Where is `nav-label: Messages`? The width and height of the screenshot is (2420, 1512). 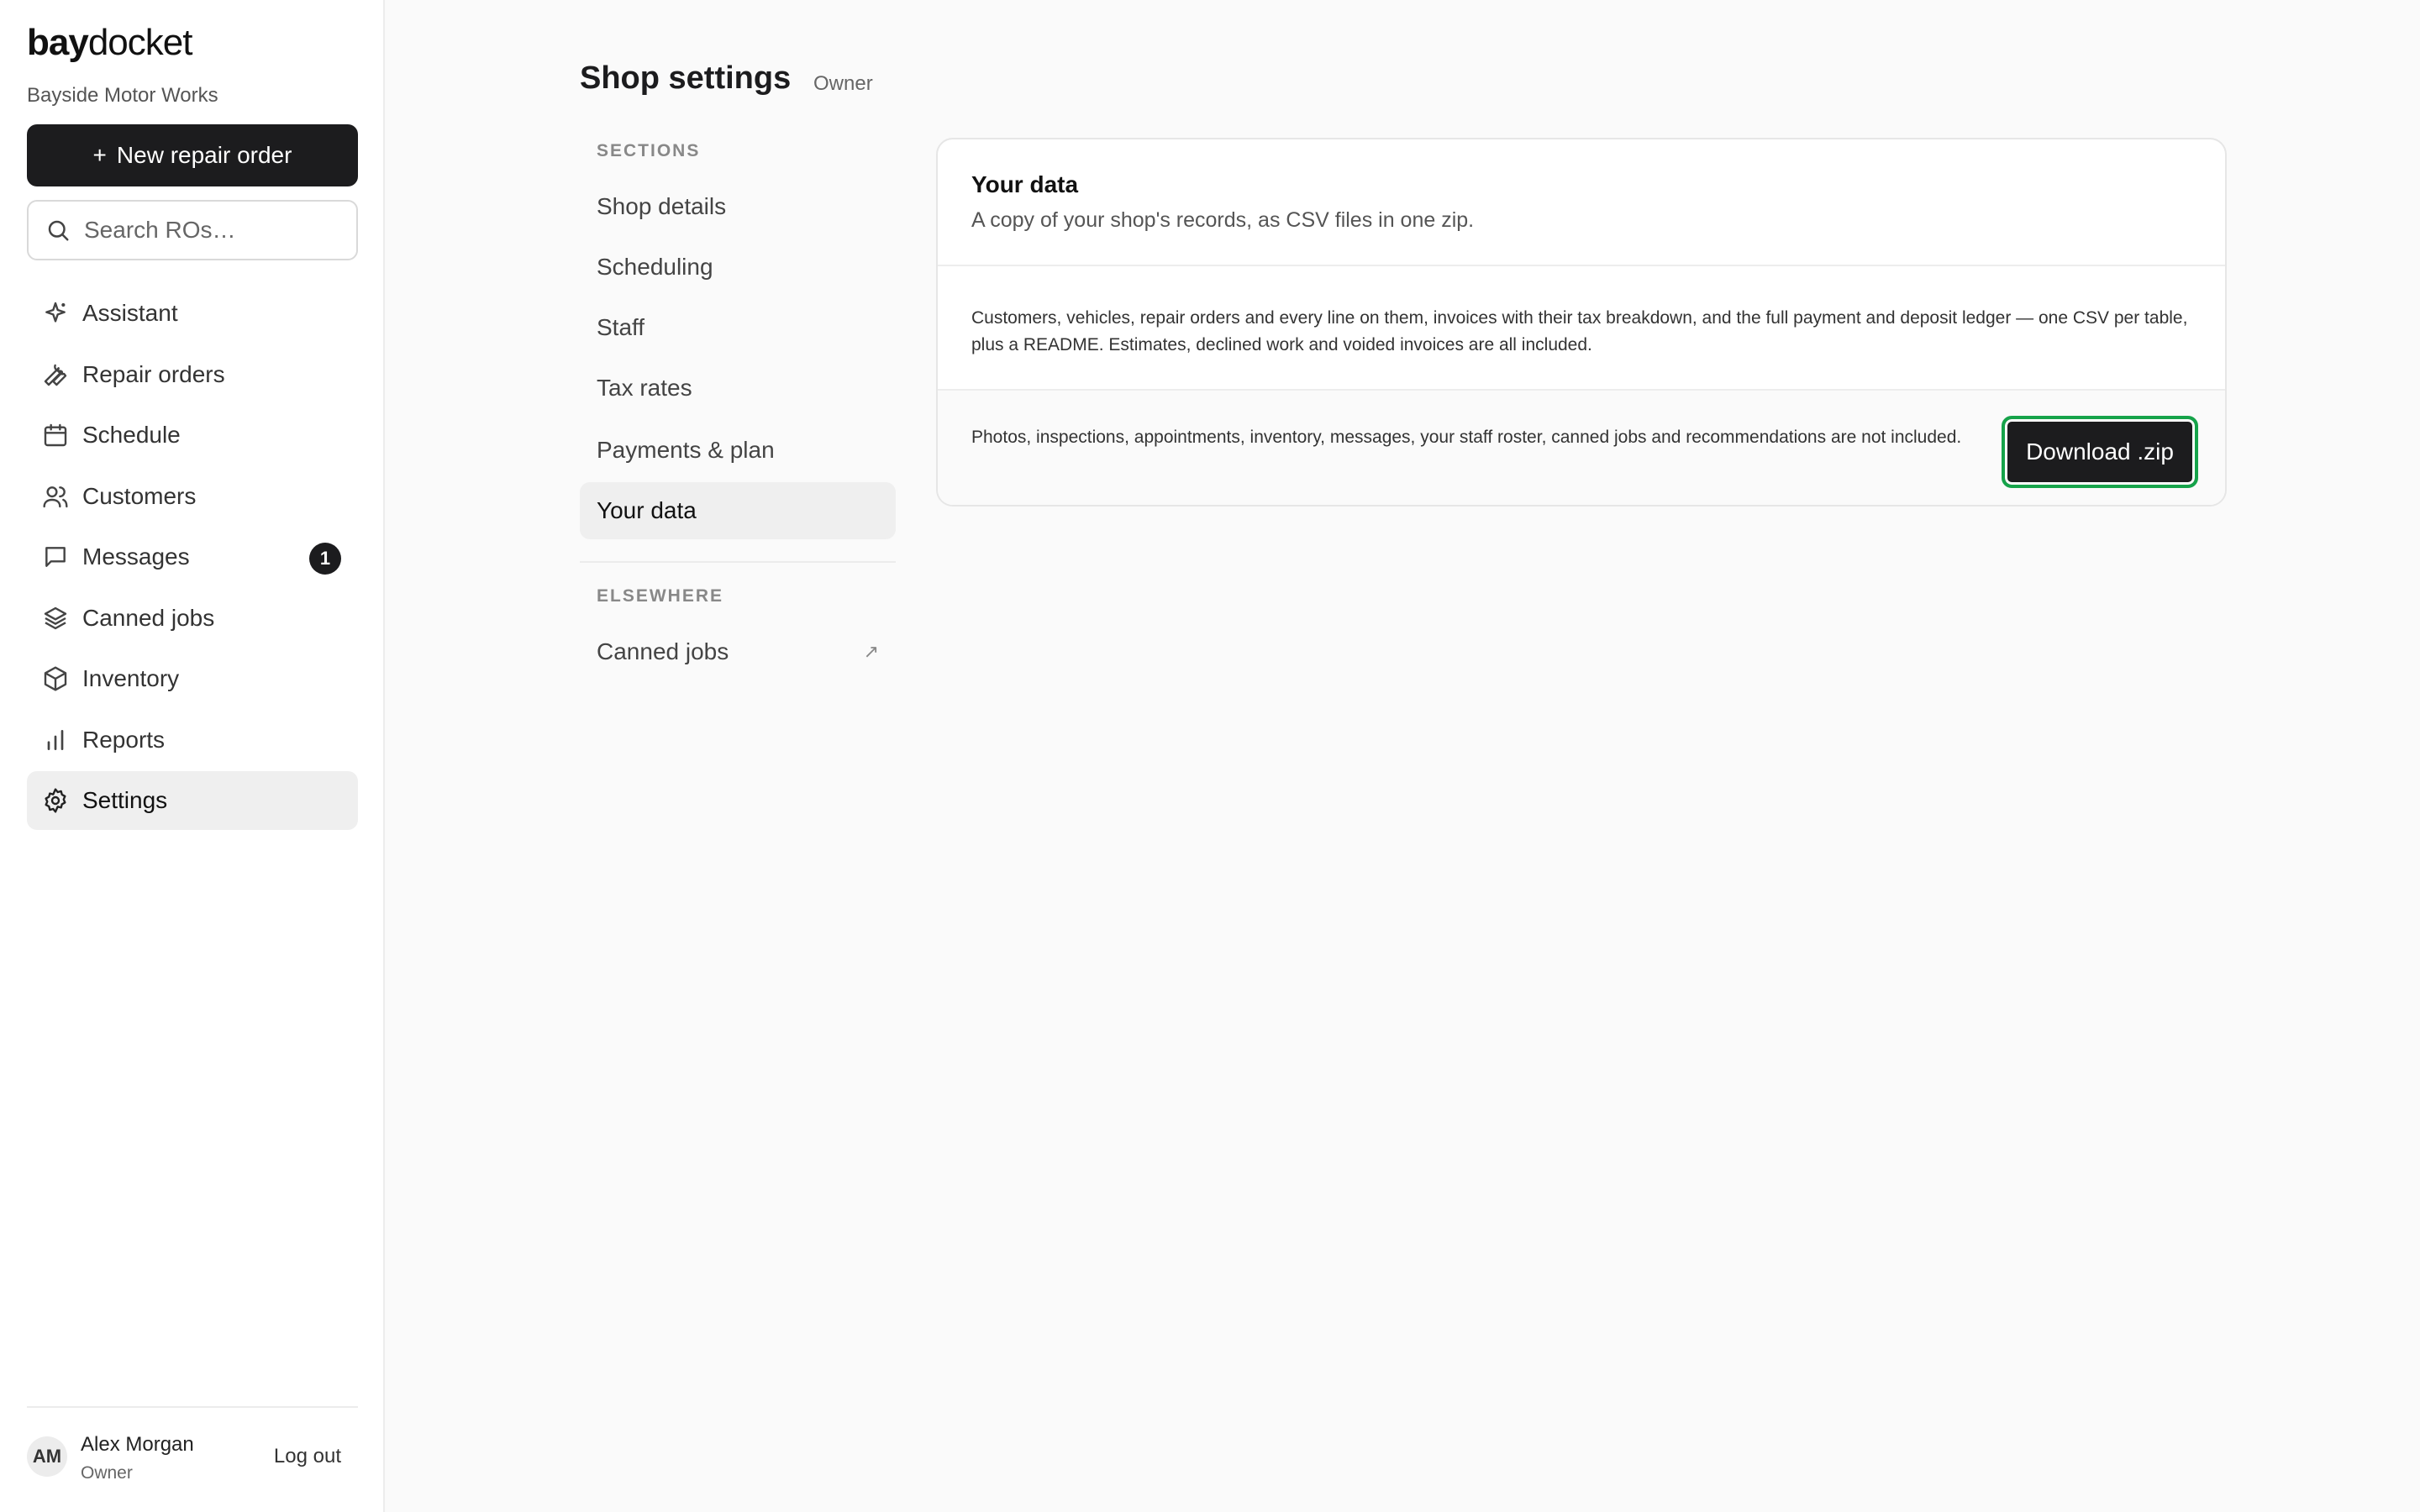
nav-label: Messages is located at coordinates (136, 556).